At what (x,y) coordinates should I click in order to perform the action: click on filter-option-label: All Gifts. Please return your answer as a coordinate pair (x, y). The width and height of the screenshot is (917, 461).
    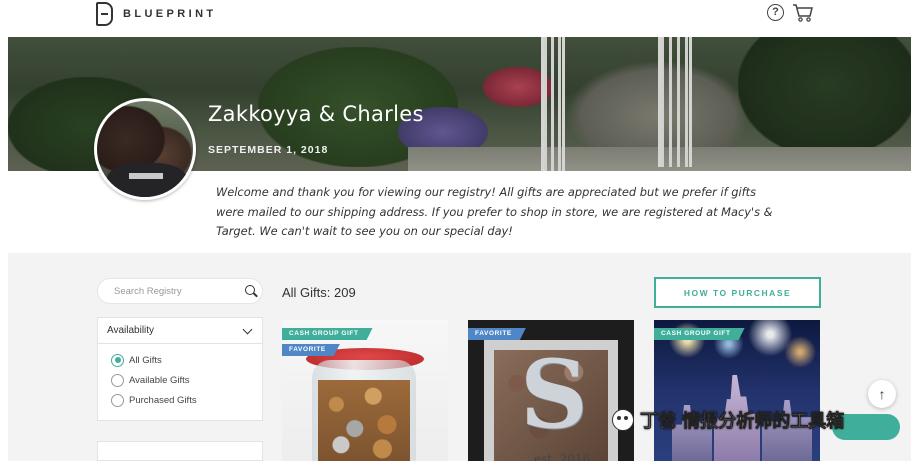
    Looking at the image, I should click on (145, 360).